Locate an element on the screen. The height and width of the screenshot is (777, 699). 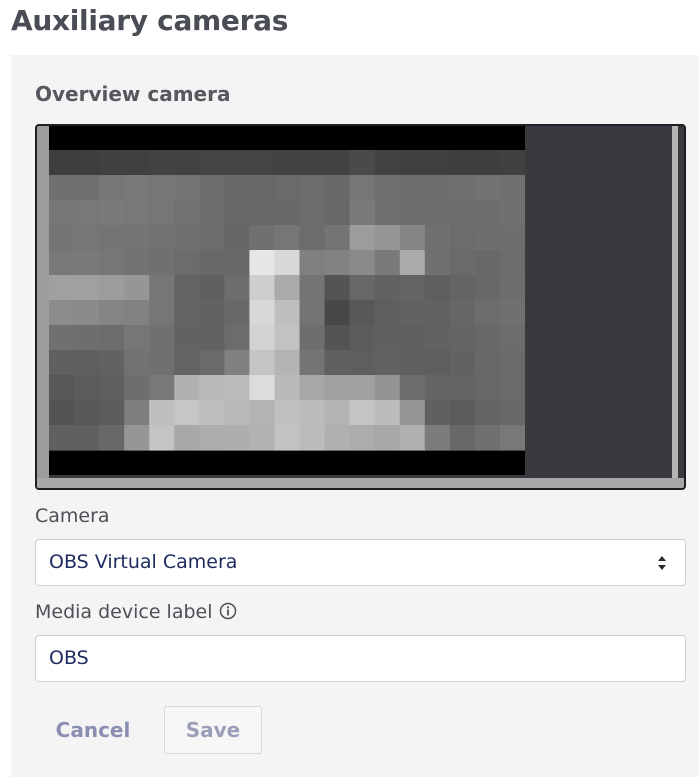
media-device-label-input: OBS is located at coordinates (360, 658).